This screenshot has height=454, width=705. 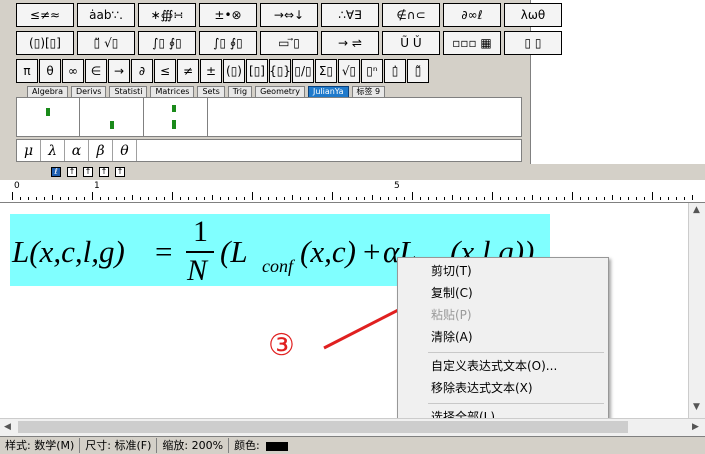 What do you see at coordinates (451, 315) in the screenshot?
I see `menu-item-paste: 粘贴(P)` at bounding box center [451, 315].